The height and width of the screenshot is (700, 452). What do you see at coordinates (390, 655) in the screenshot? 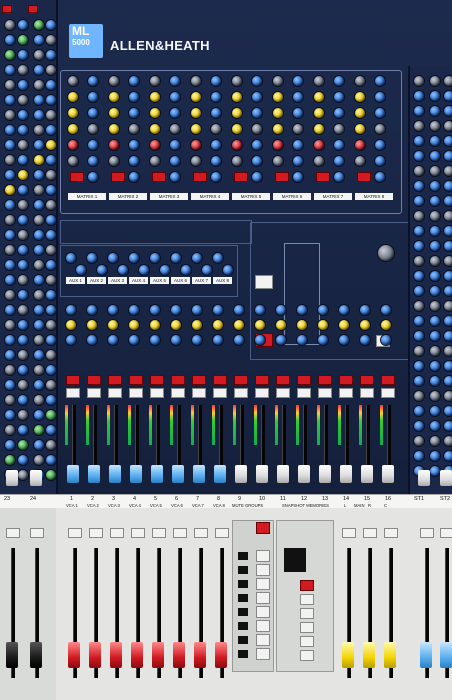
I see `main-fader` at bounding box center [390, 655].